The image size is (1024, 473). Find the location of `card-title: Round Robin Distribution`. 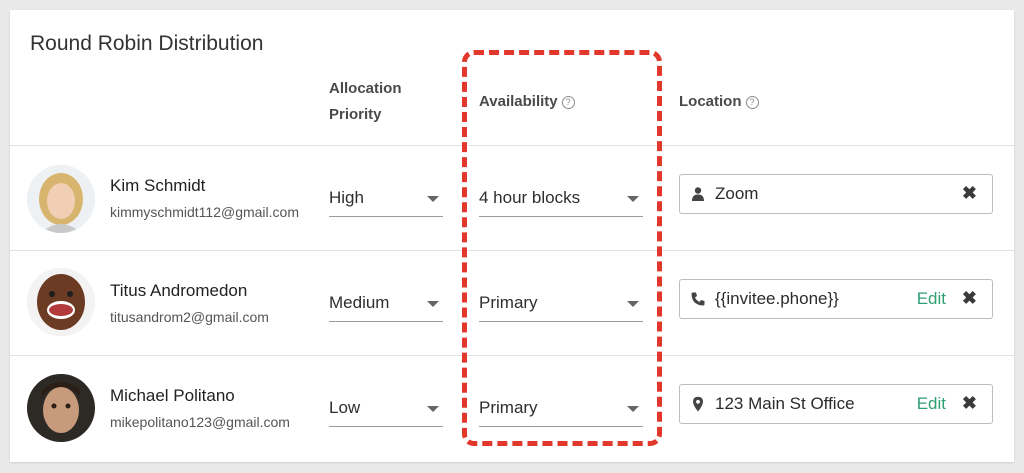

card-title: Round Robin Distribution is located at coordinates (147, 43).